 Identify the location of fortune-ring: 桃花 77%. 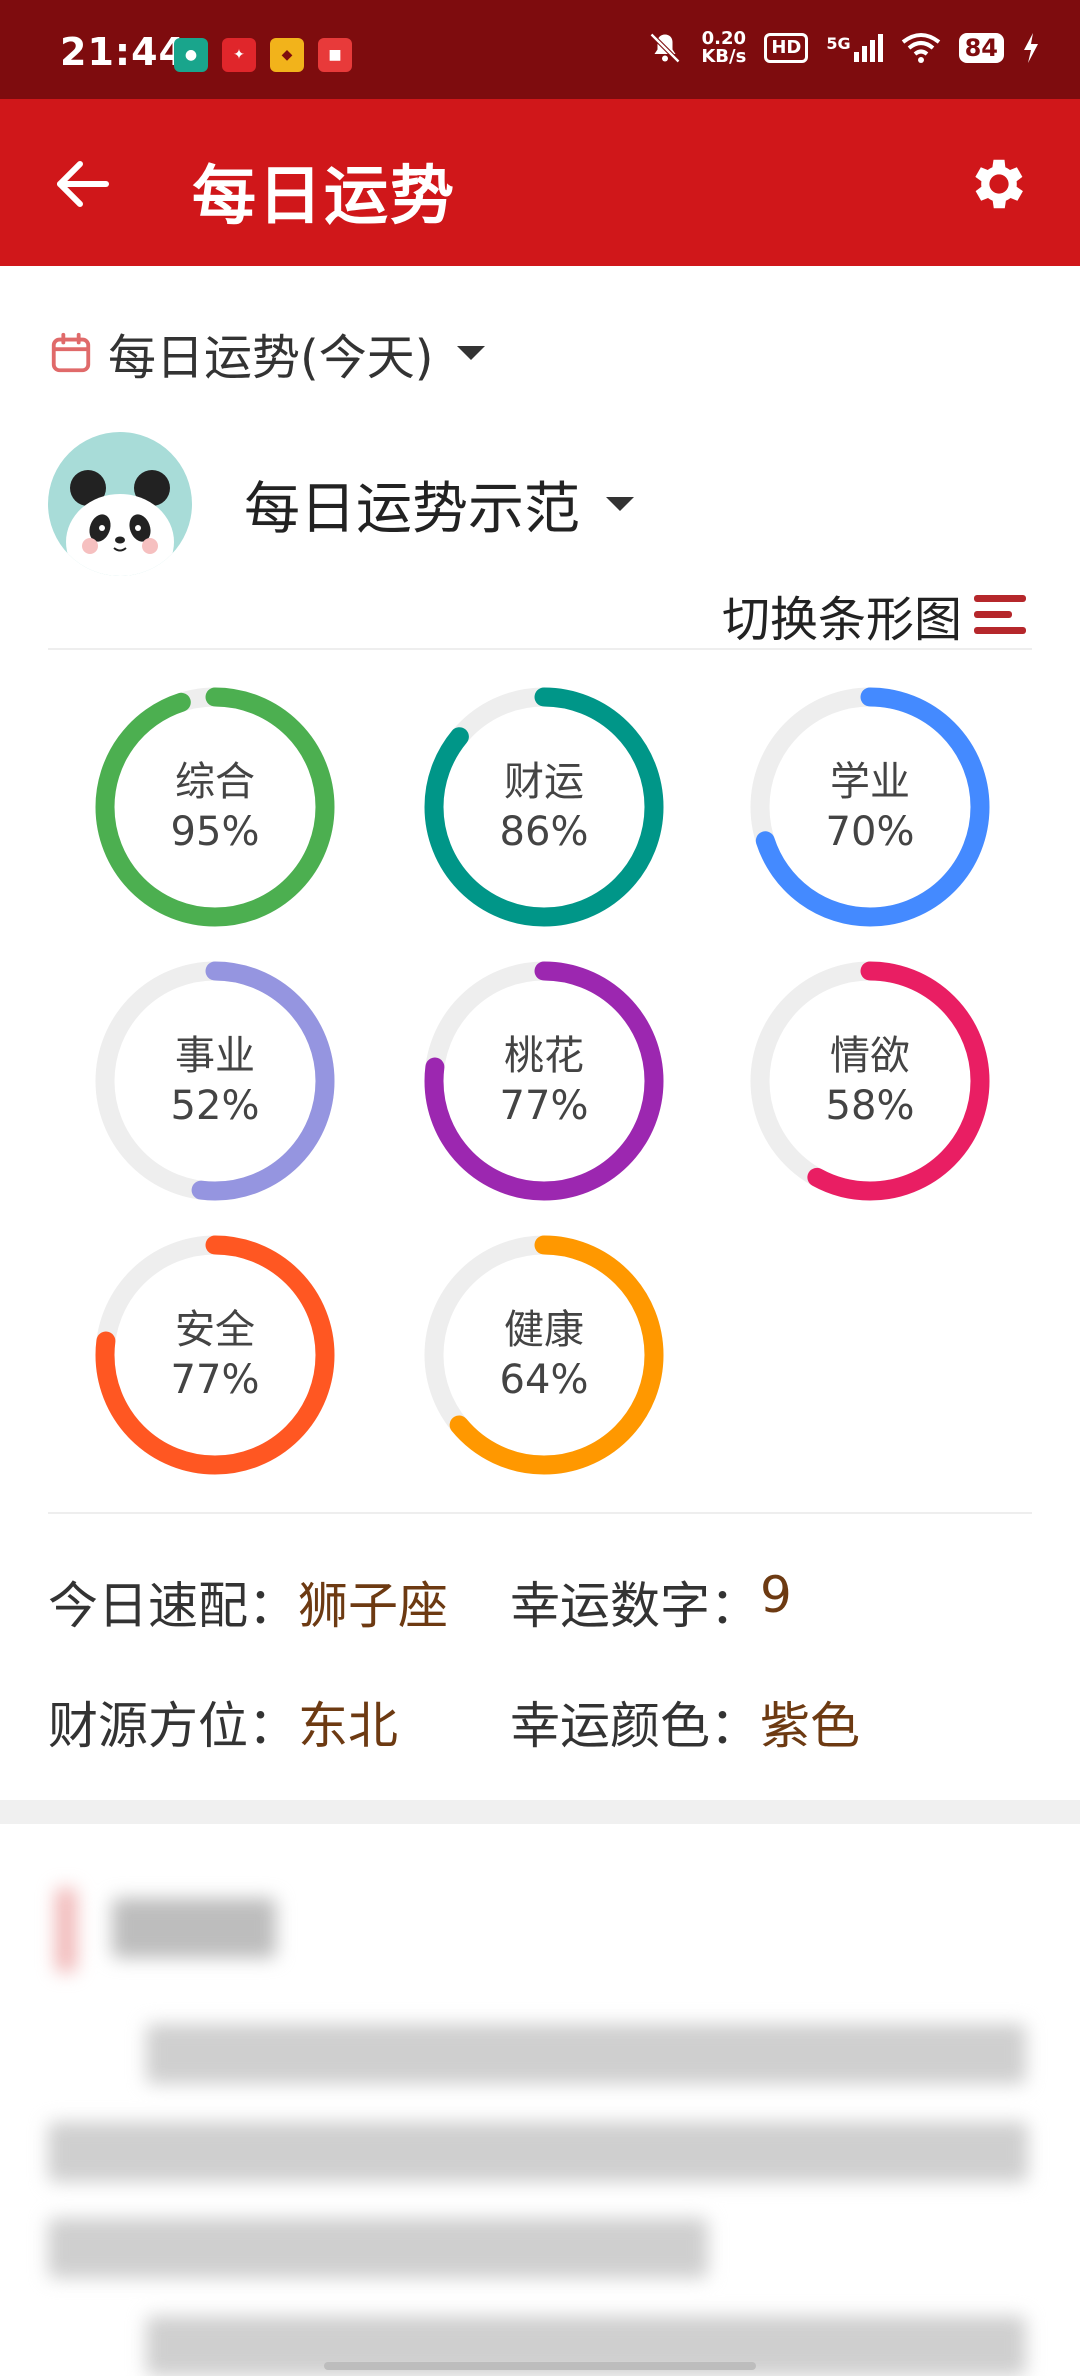
(544, 1081).